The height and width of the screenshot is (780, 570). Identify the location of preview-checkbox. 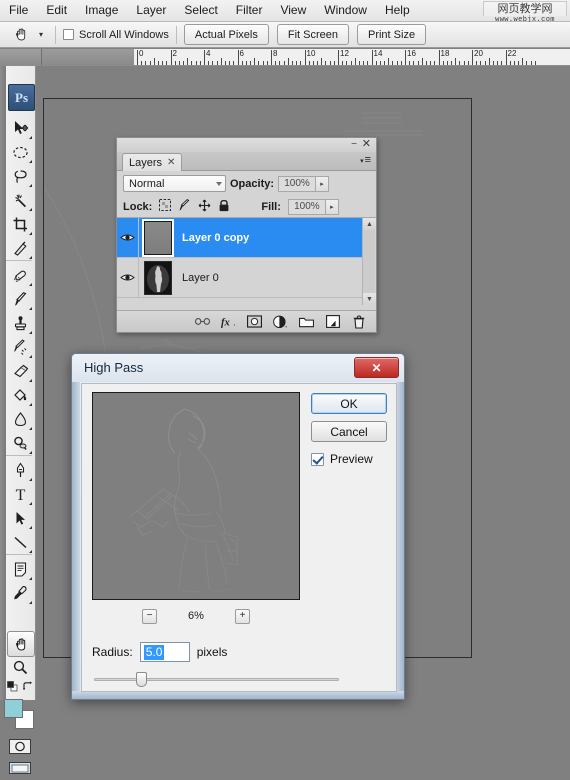
(317, 459).